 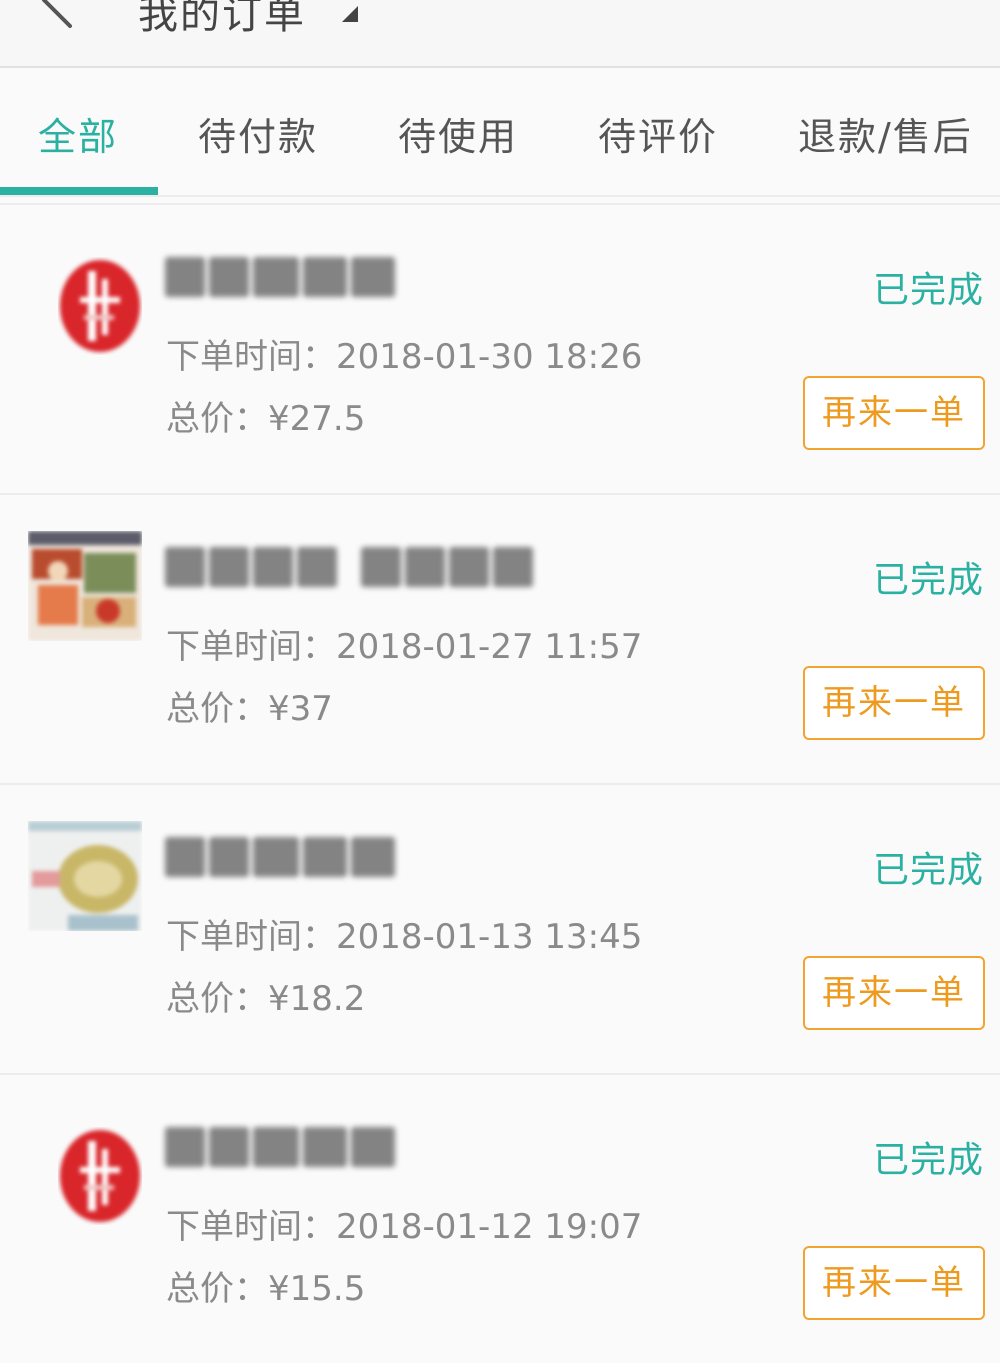 I want to click on dropdown-caret-icon, so click(x=350, y=14).